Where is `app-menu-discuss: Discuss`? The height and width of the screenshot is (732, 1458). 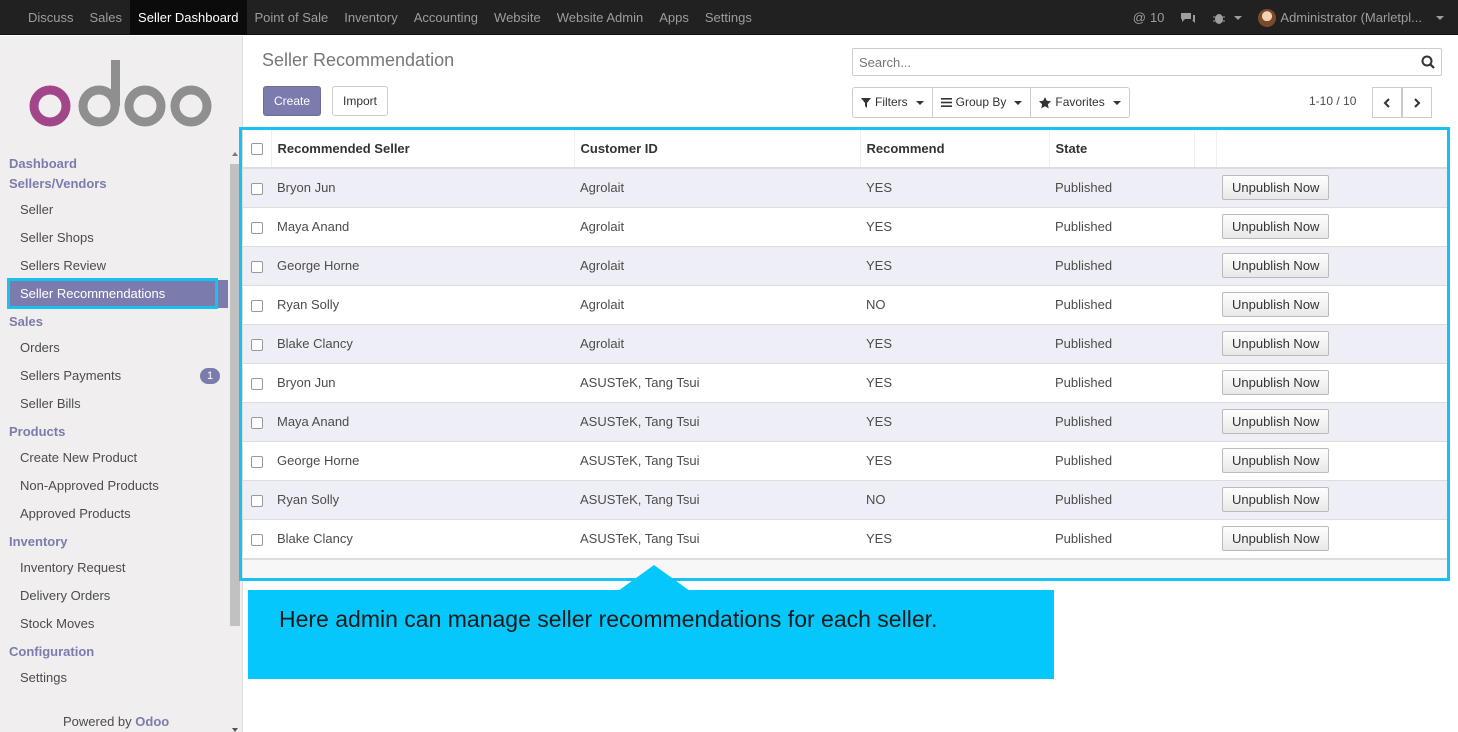
app-menu-discuss: Discuss is located at coordinates (51, 17).